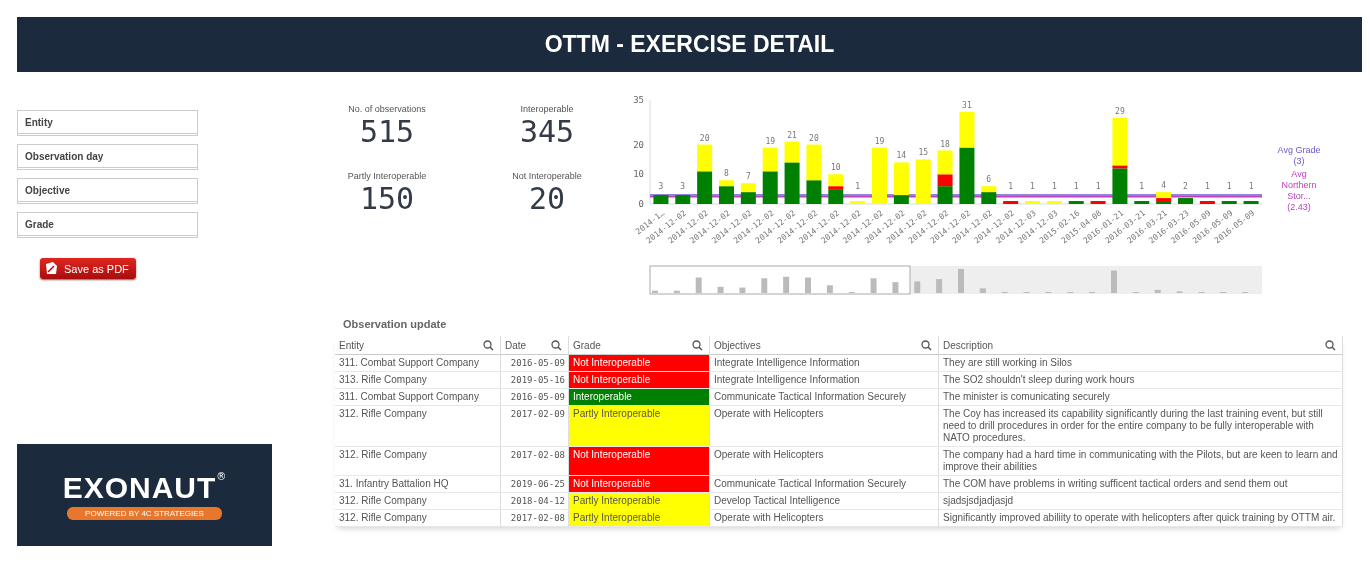 The image size is (1370, 577). I want to click on bar-value-label: 10, so click(835, 168).